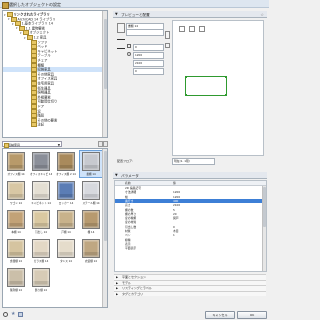  Describe the element at coordinates (148, 63) in the screenshot. I see `value-field-3: 2100` at that location.